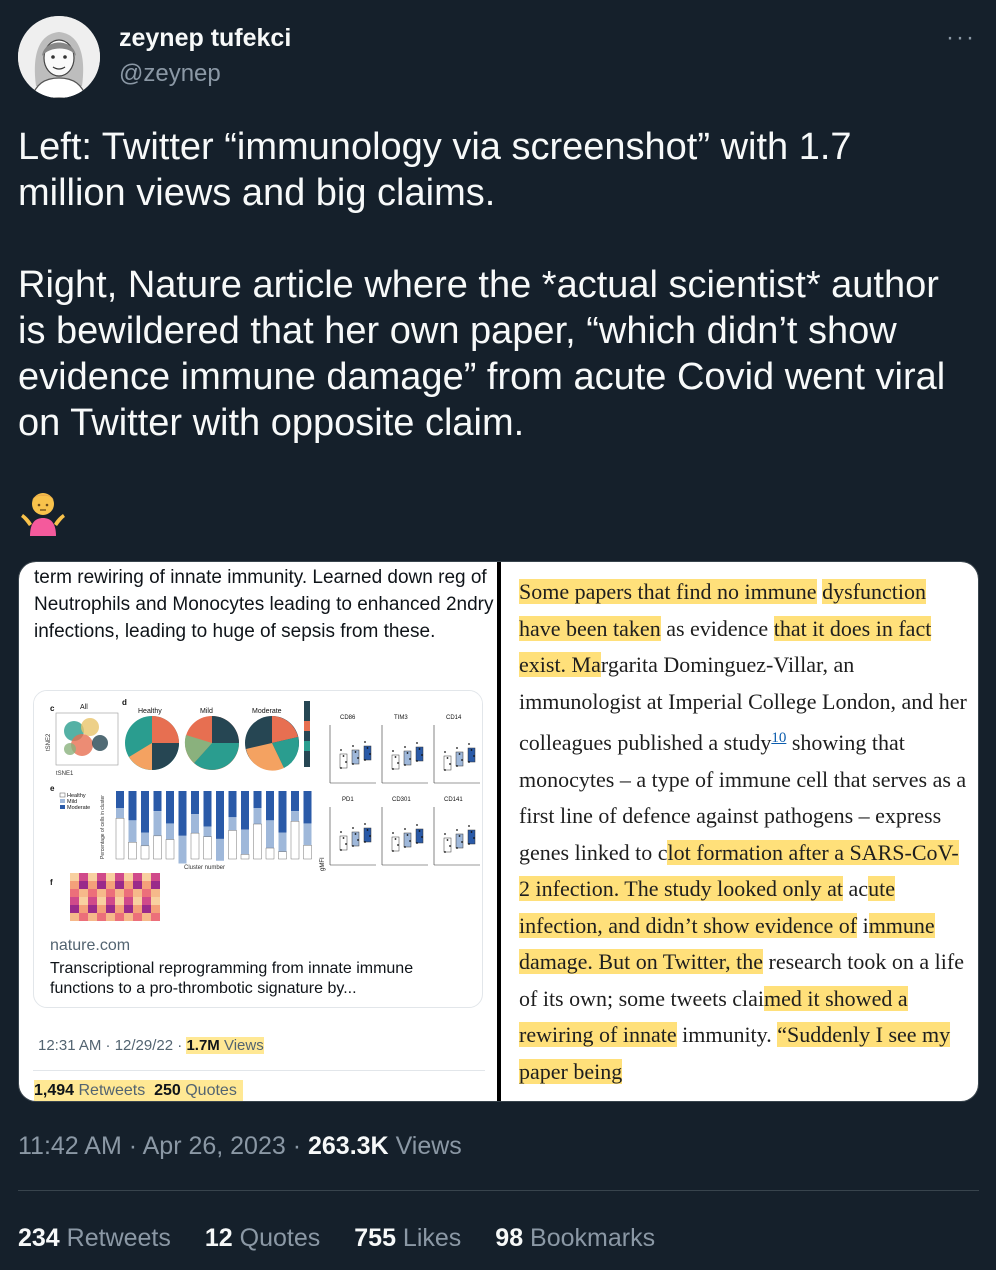 The image size is (996, 1270). I want to click on panel-f-label: f, so click(51, 882).